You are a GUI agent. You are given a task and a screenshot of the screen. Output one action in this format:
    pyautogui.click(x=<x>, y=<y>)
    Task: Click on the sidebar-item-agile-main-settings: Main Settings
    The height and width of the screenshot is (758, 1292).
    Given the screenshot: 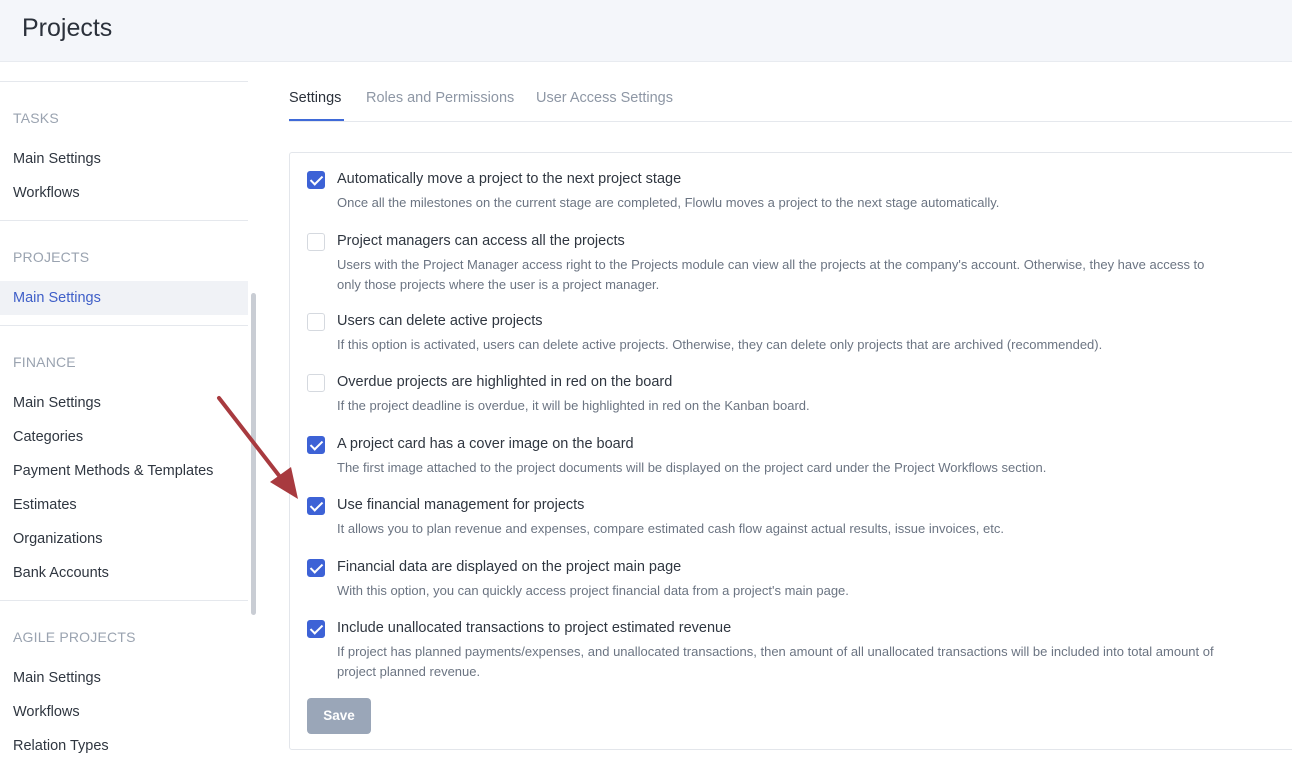 What is the action you would take?
    pyautogui.click(x=124, y=678)
    